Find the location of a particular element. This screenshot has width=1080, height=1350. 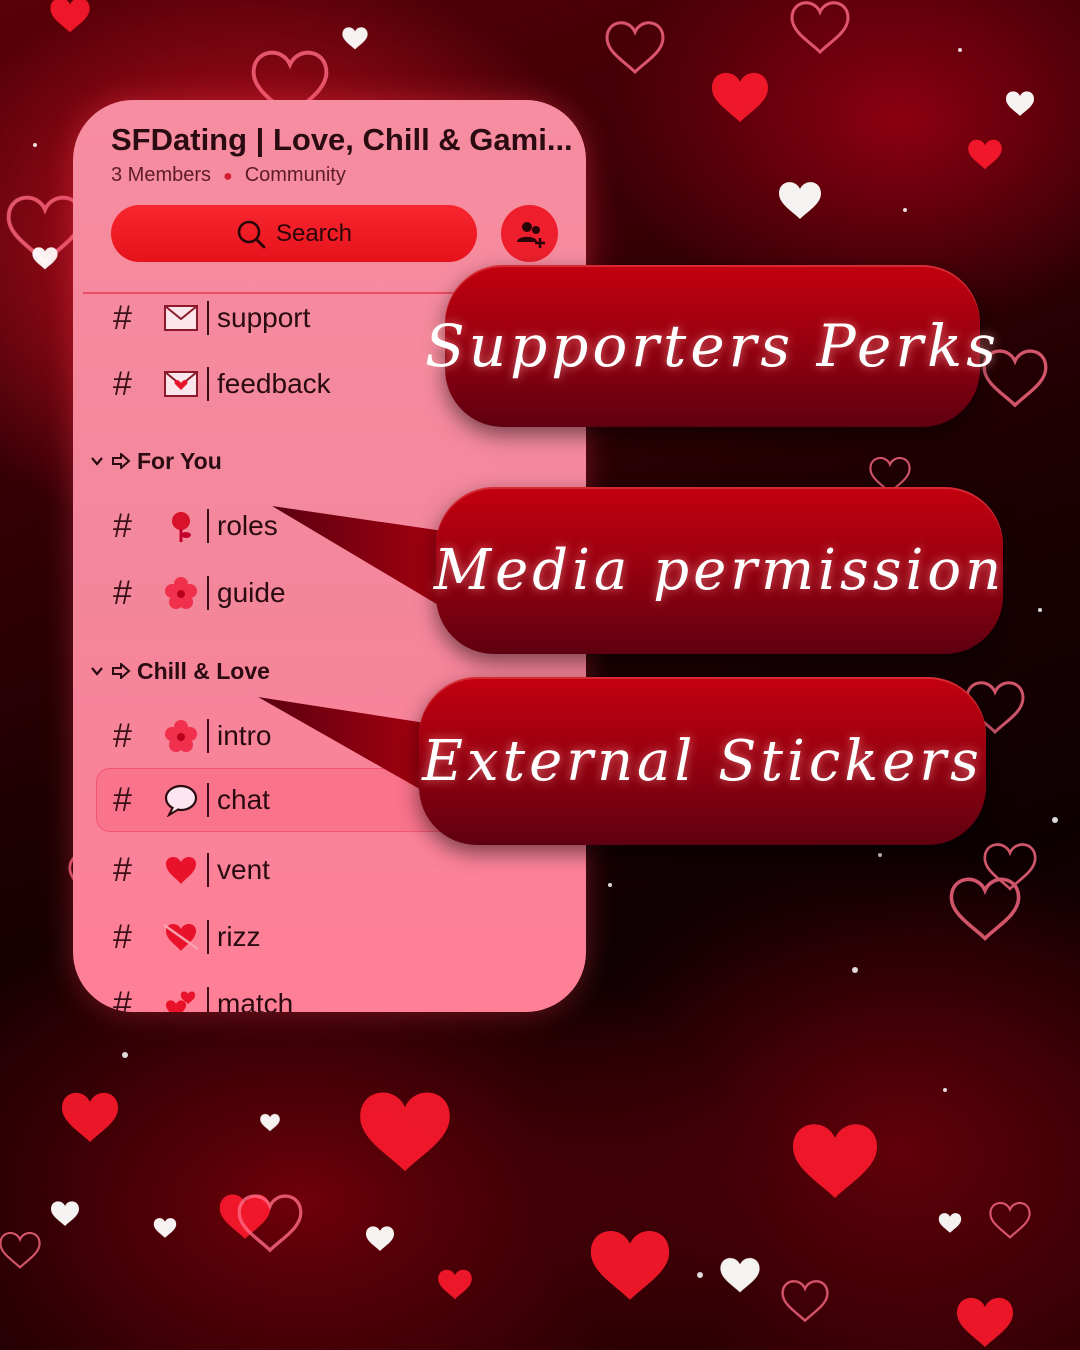

heart-icon is located at coordinates (181, 870).